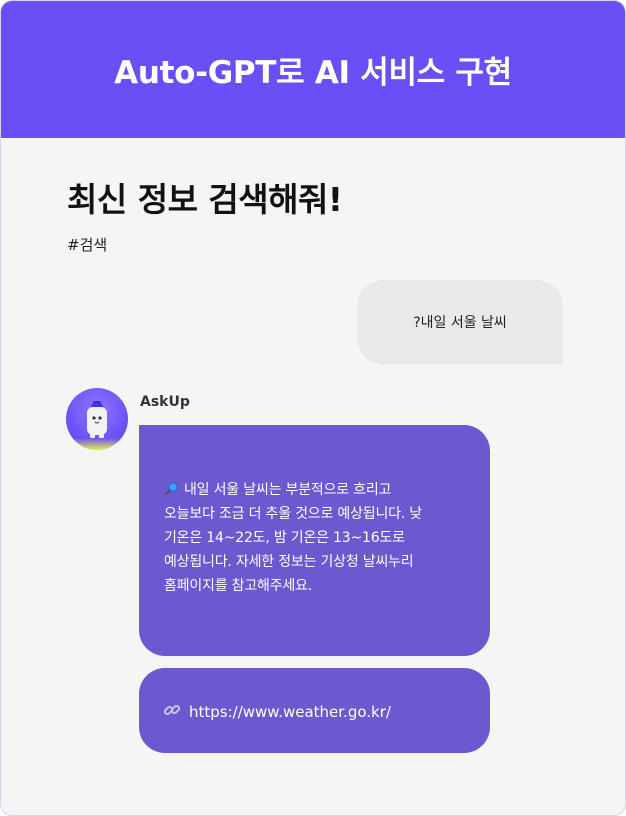 The image size is (626, 816). I want to click on bot-message-line: 오늘보다 조금 더 추울 것으로 예상됩니다. 낮, so click(293, 514).